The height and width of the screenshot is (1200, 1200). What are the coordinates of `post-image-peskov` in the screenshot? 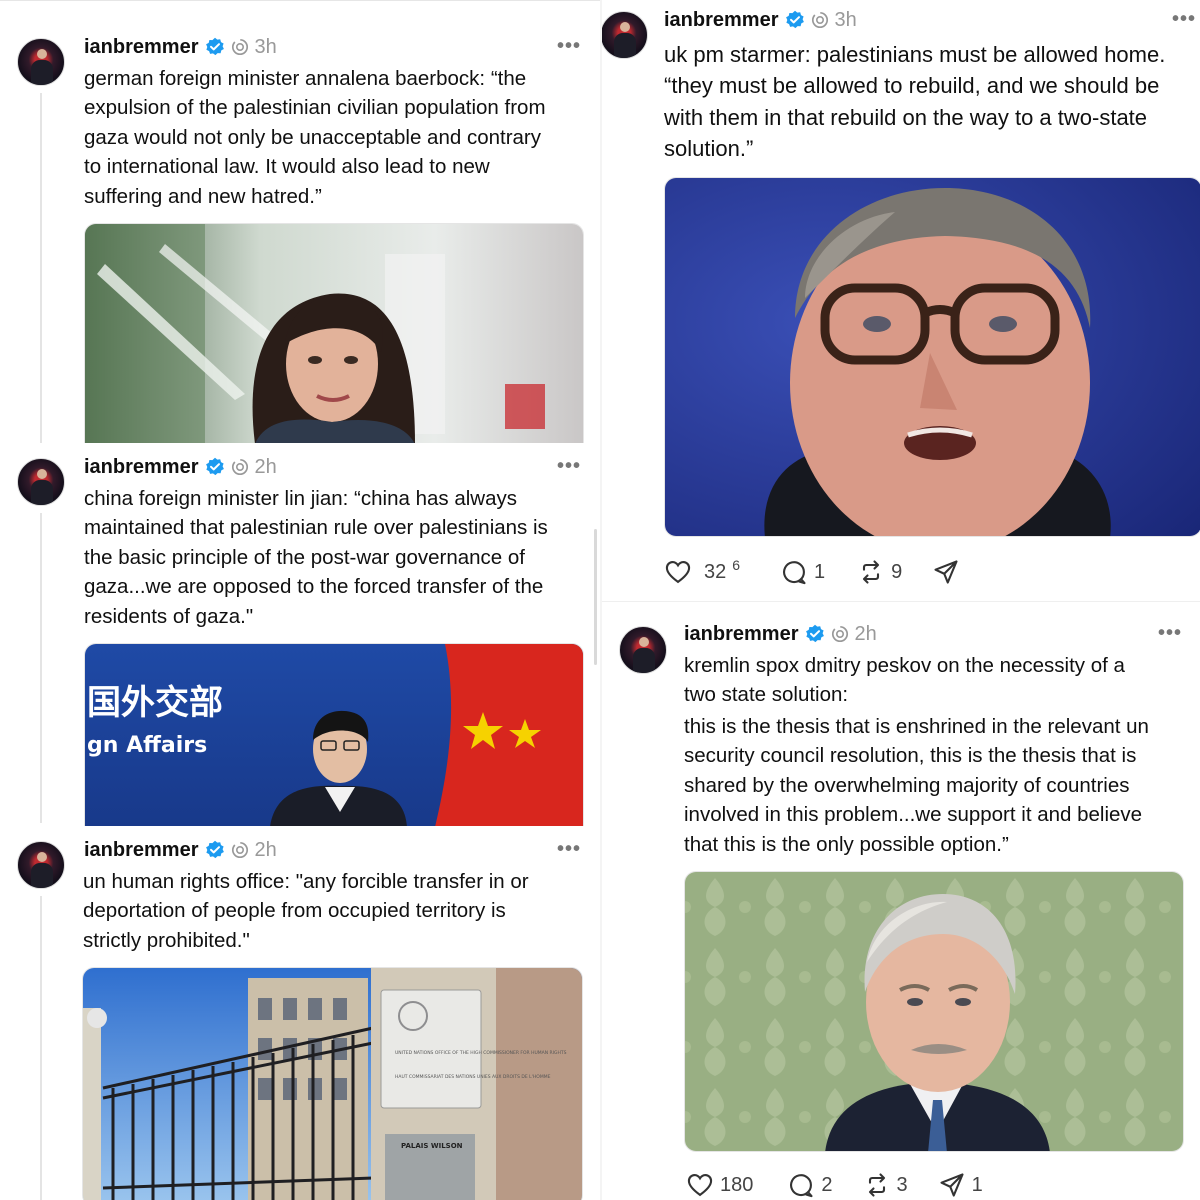 It's located at (934, 1011).